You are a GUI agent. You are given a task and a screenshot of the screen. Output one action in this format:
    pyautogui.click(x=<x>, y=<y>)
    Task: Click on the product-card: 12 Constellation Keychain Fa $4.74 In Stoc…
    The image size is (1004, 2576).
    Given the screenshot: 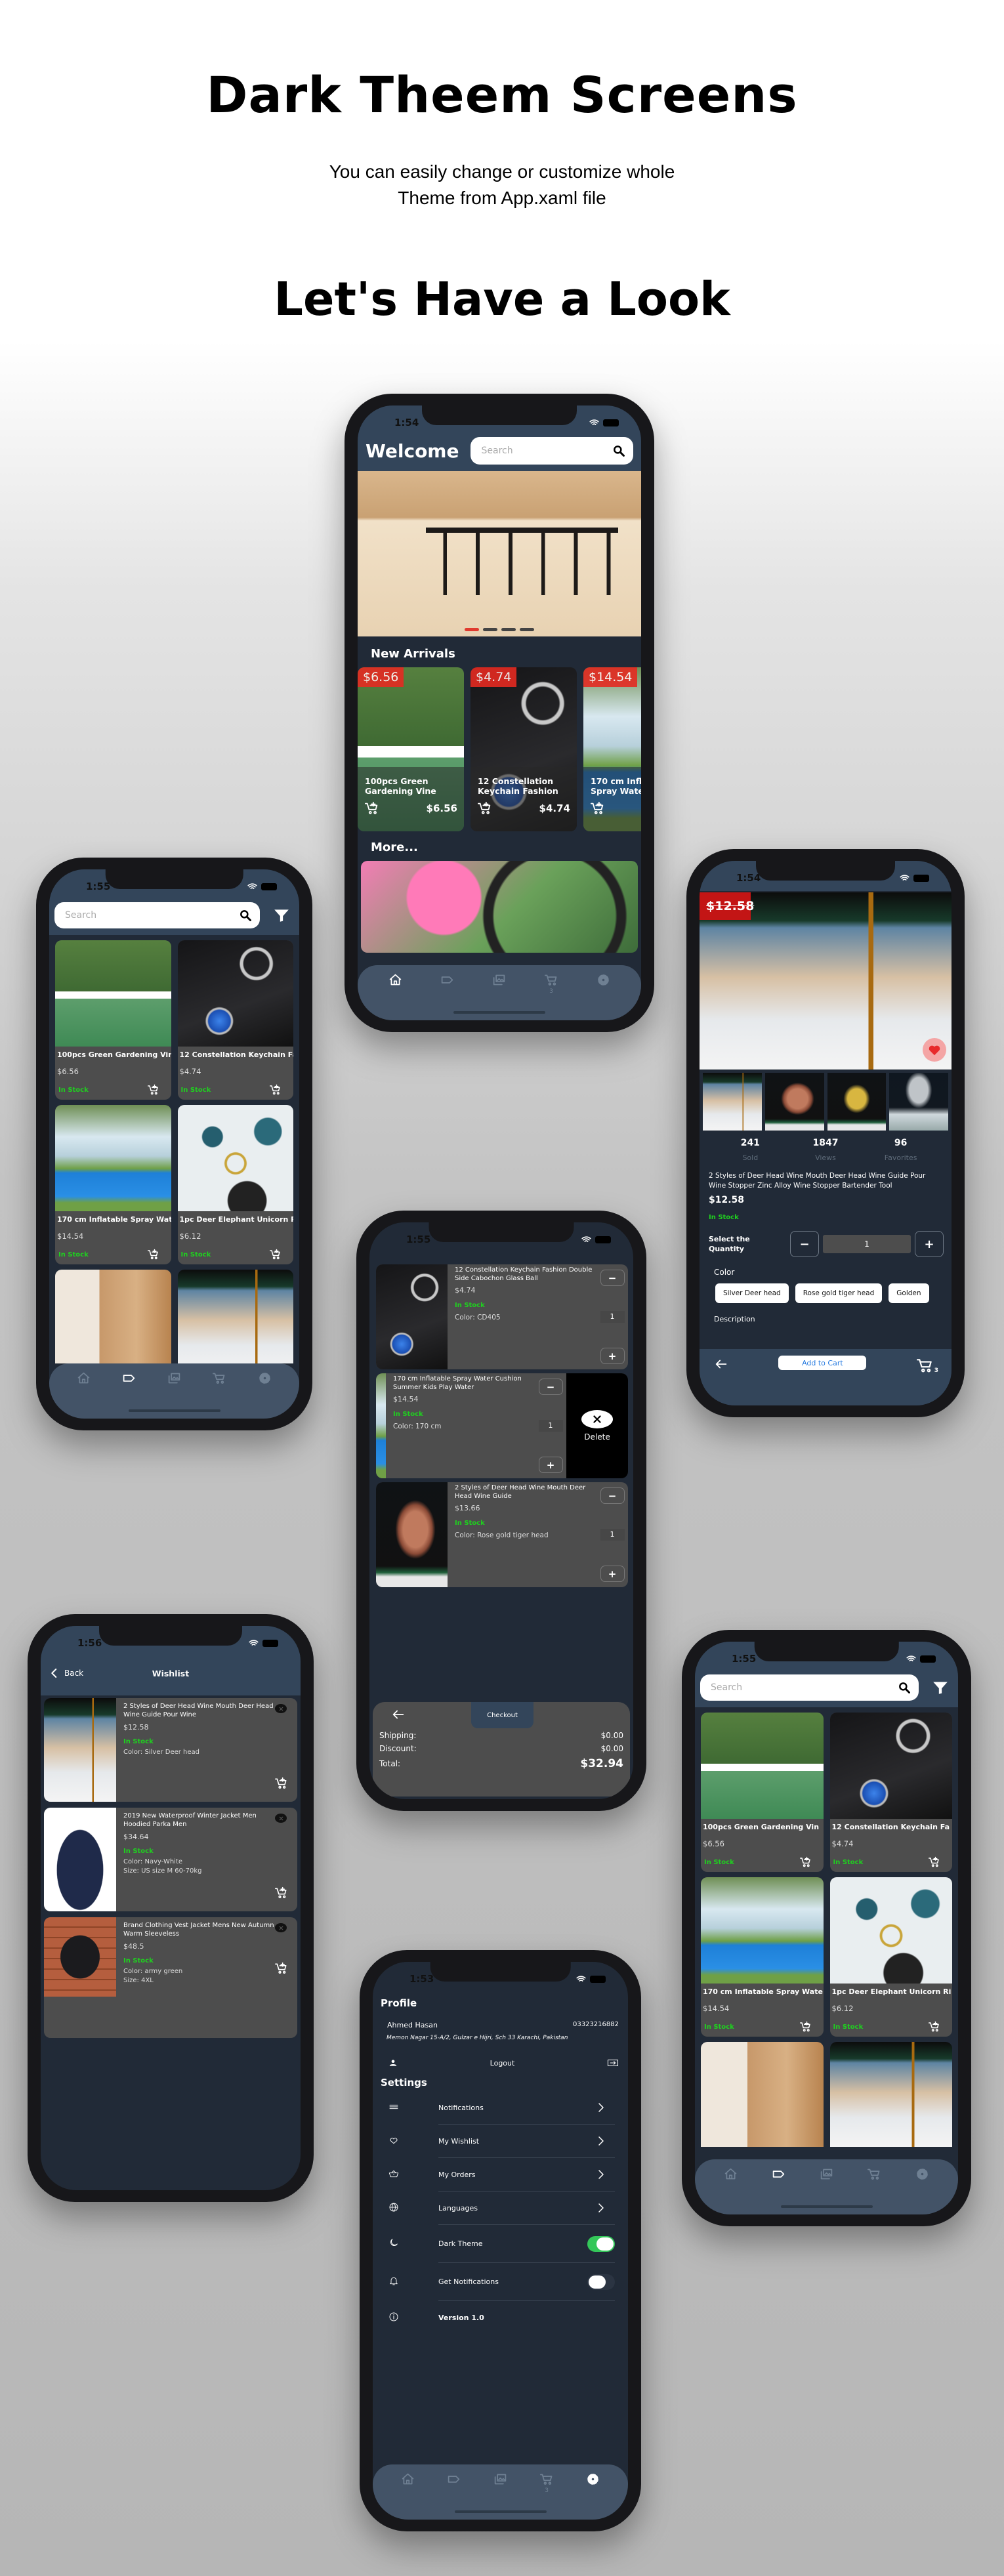 What is the action you would take?
    pyautogui.click(x=890, y=1793)
    